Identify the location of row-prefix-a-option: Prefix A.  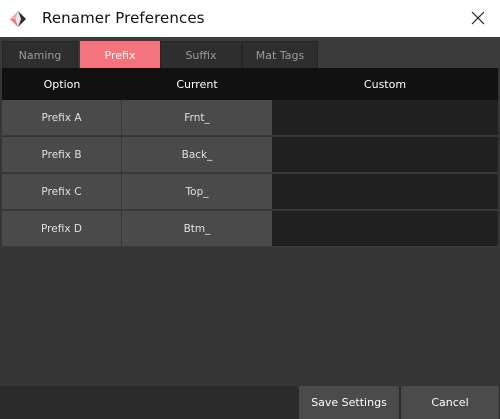
(62, 118).